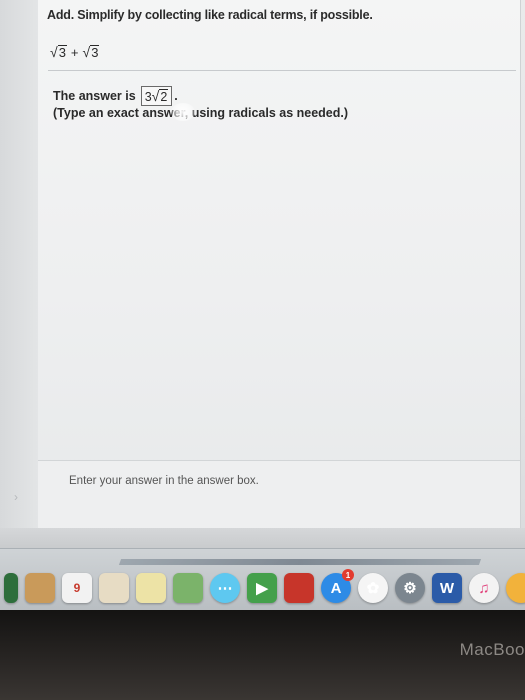  What do you see at coordinates (492, 649) in the screenshot?
I see `brand-label: MacBoo` at bounding box center [492, 649].